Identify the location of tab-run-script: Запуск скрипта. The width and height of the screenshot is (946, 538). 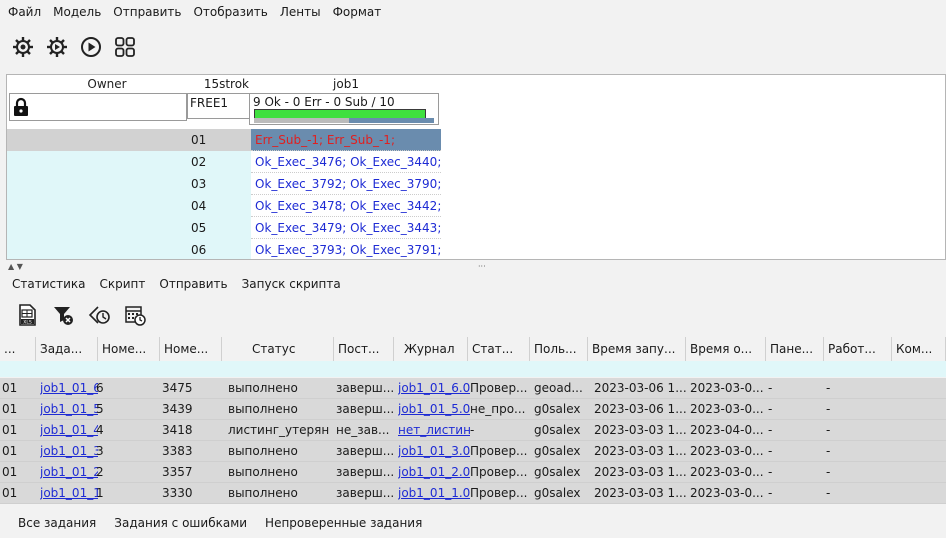
(291, 284).